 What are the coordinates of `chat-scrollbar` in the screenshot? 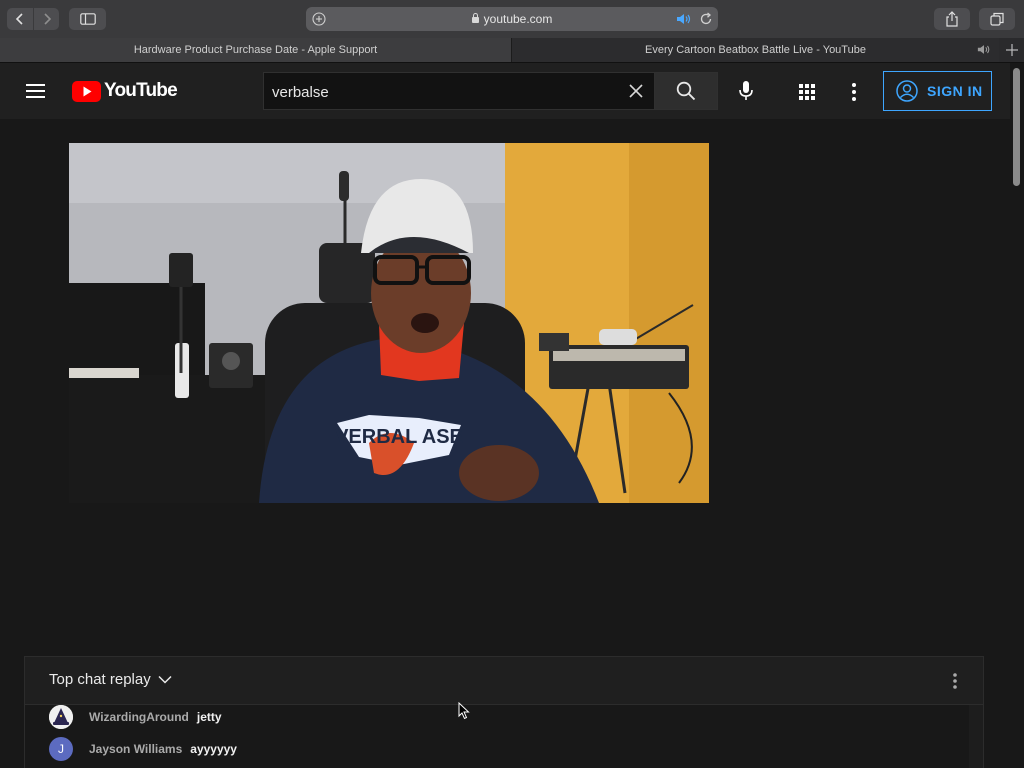 It's located at (976, 736).